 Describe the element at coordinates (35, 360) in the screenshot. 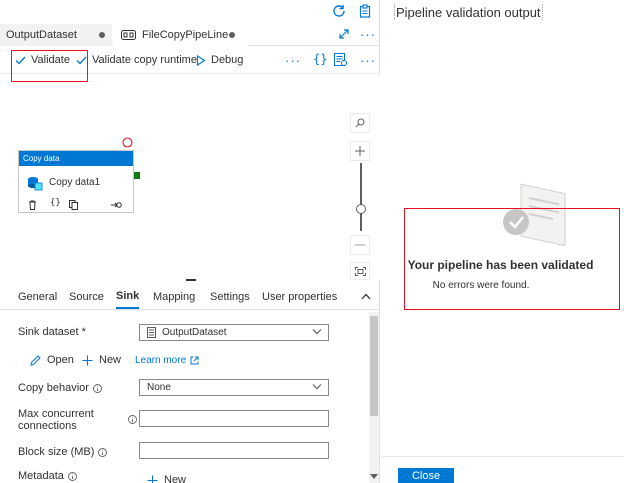

I see `edit-pencil-icon` at that location.